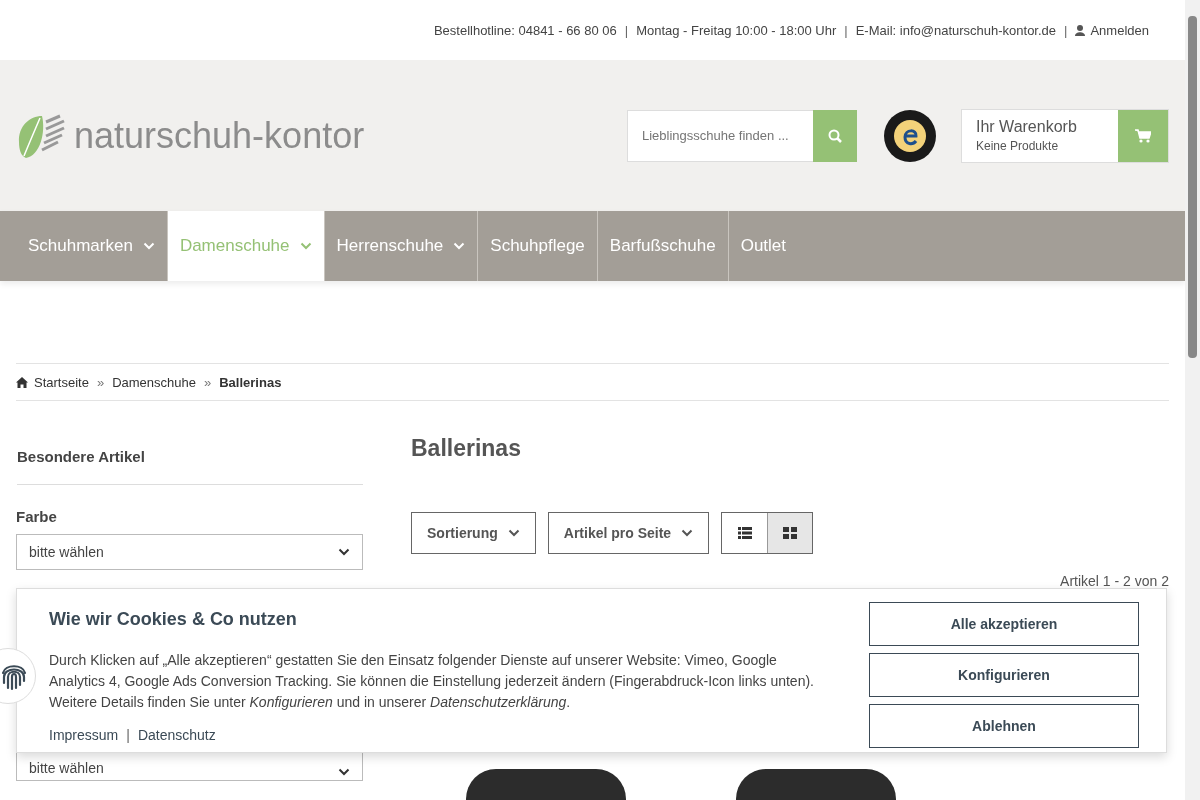 Image resolution: width=1200 pixels, height=800 pixels. I want to click on logo-text: naturschuh-kontor, so click(219, 135).